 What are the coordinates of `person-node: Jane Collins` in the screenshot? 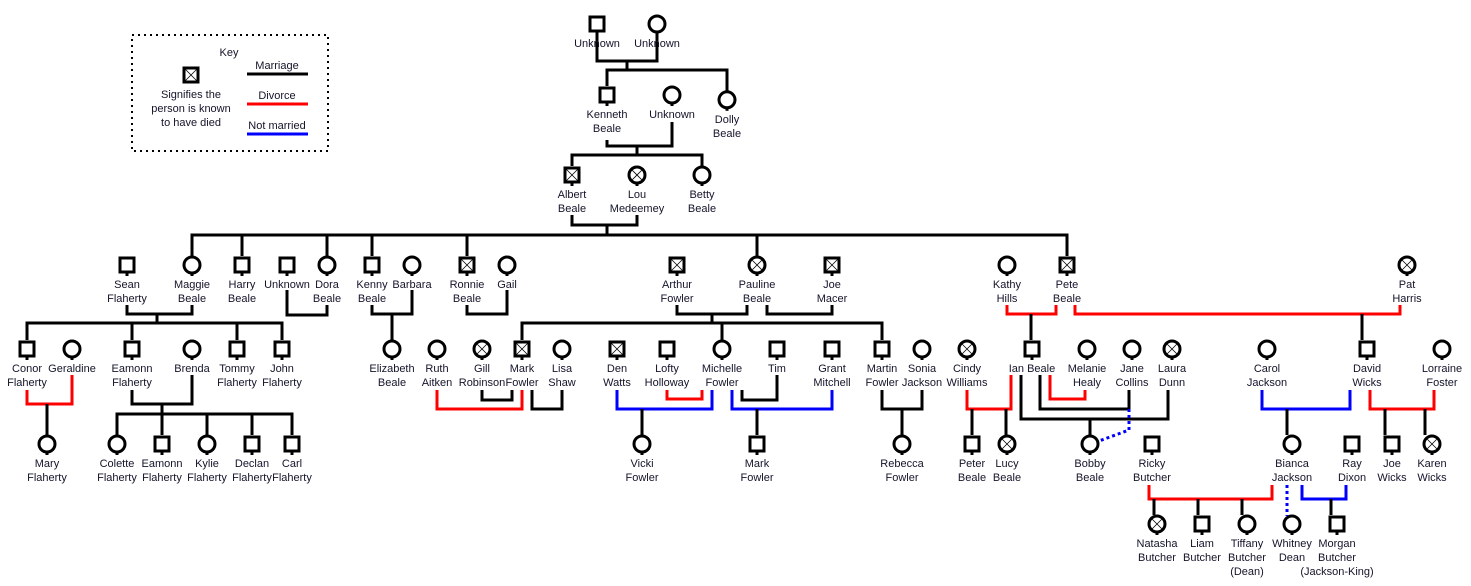 It's located at (1132, 364).